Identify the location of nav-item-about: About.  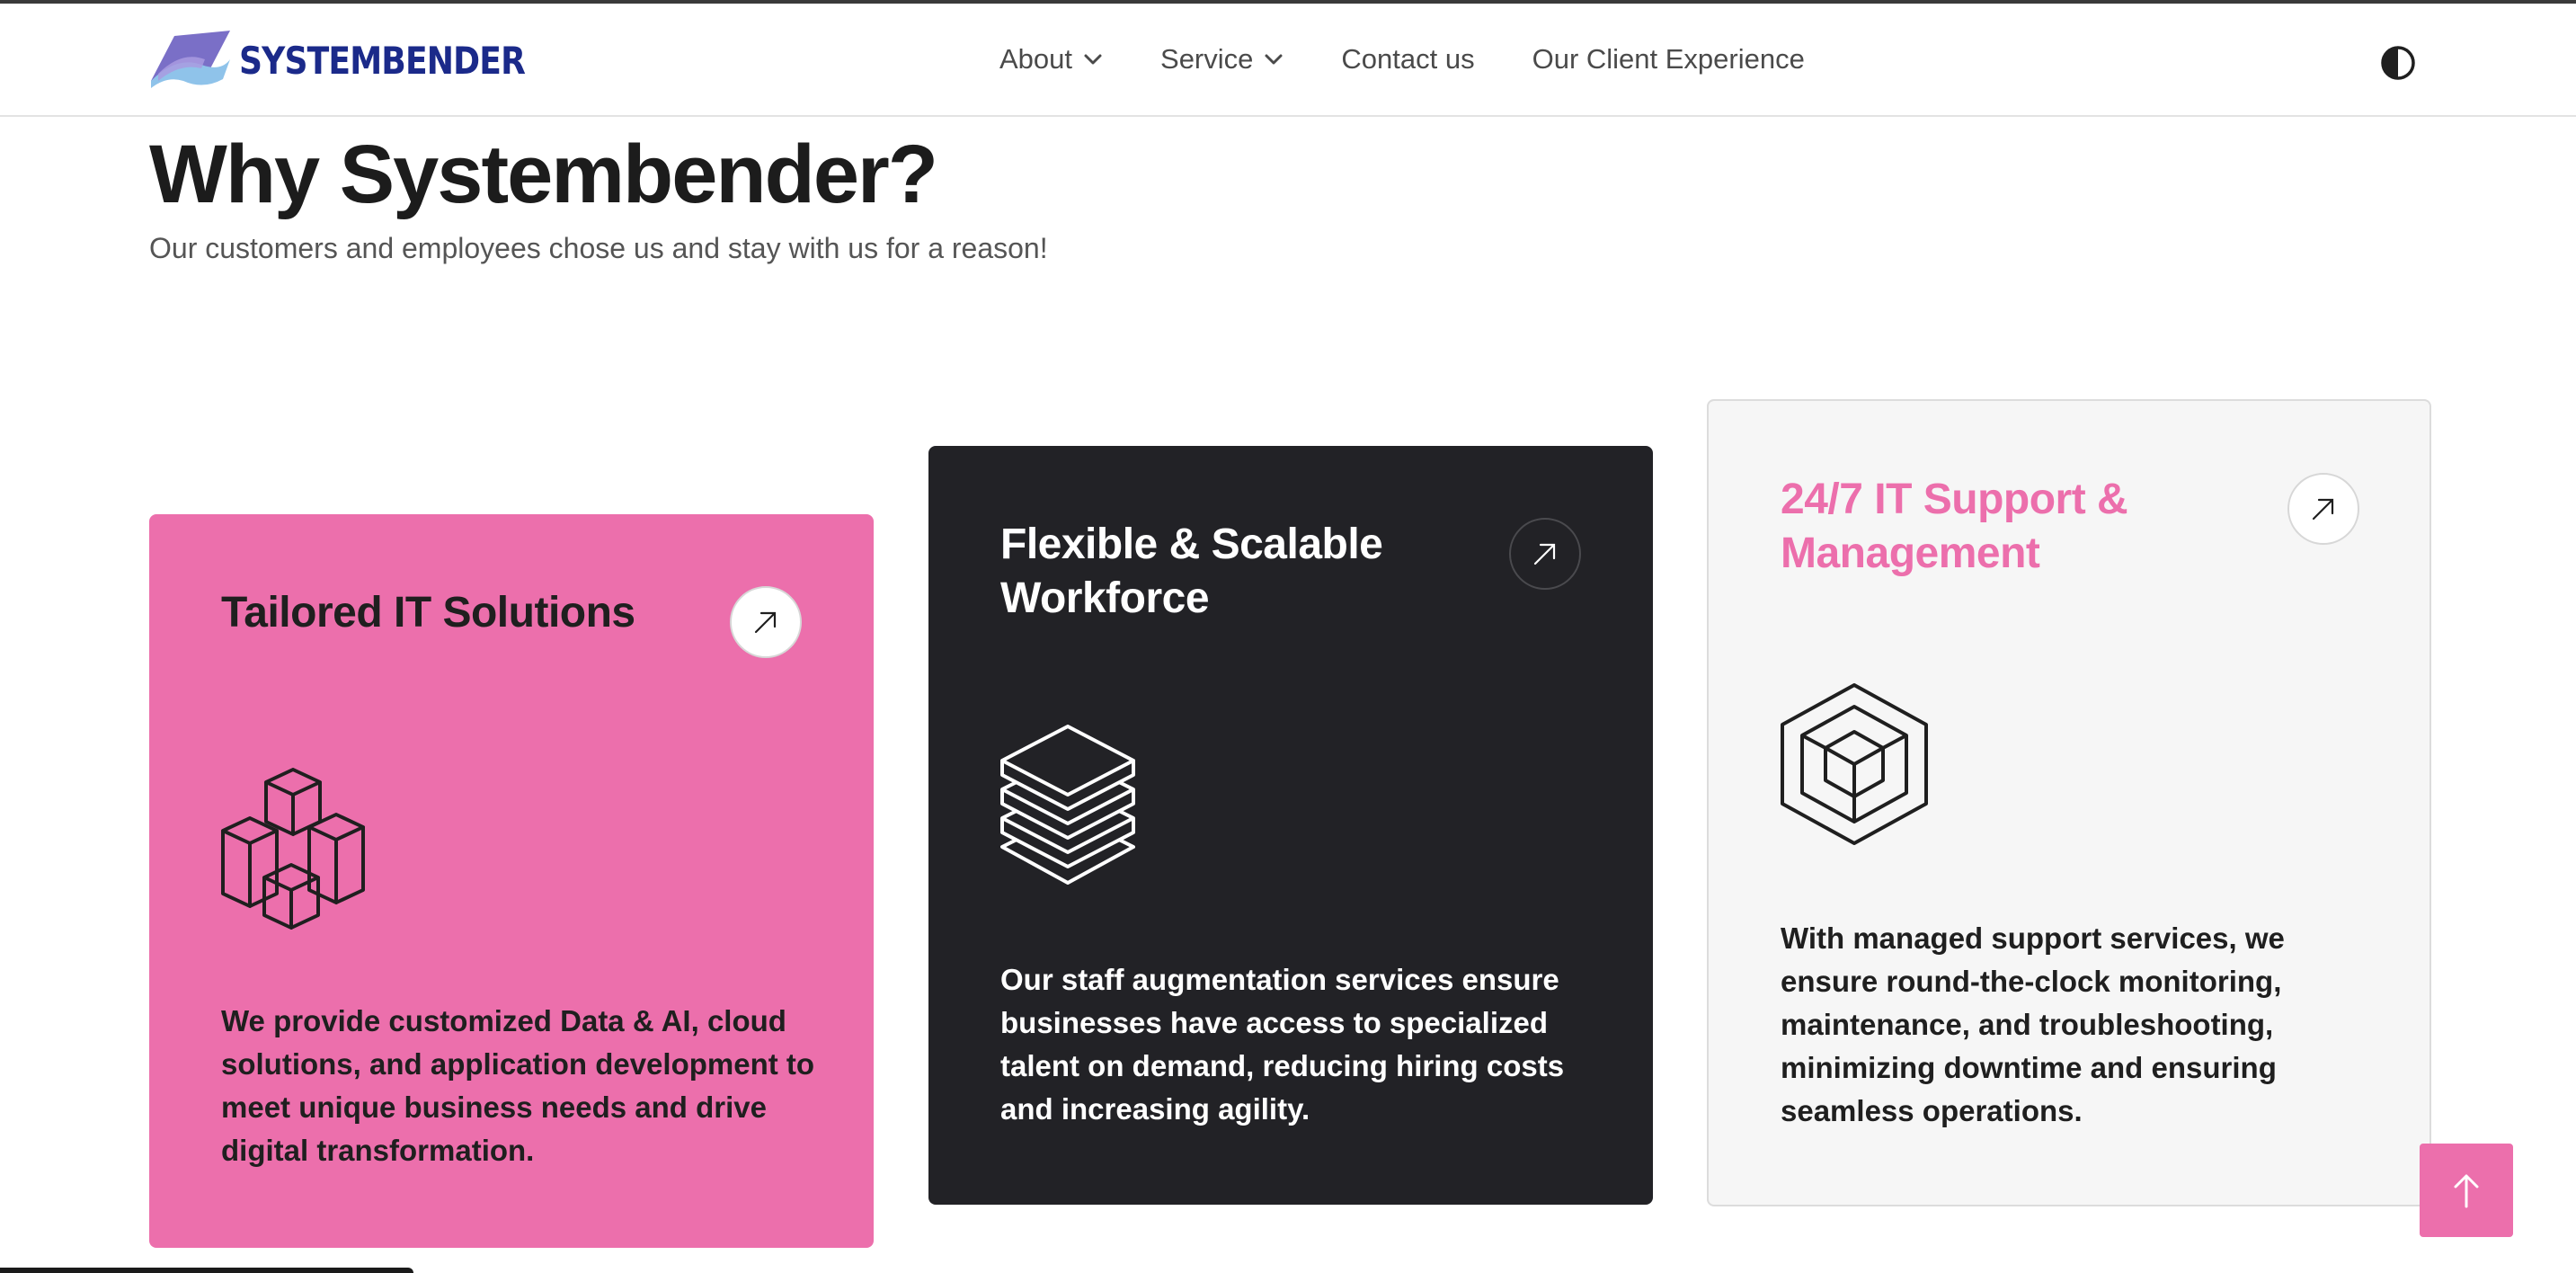
(1051, 59).